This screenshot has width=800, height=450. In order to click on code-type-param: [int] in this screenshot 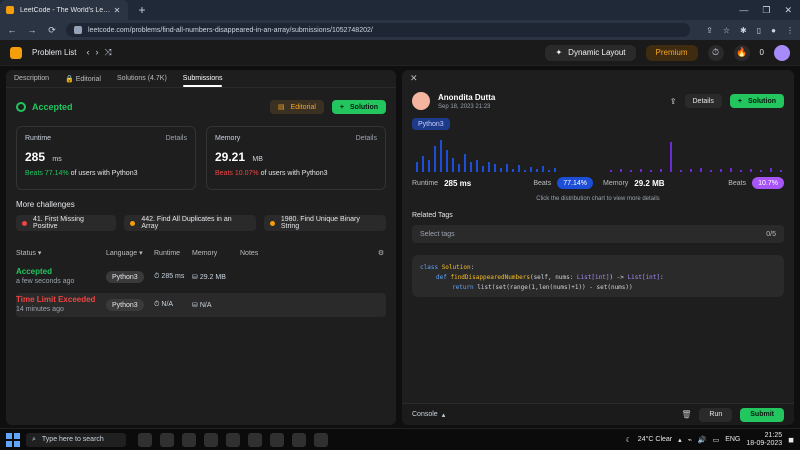, I will do `click(651, 277)`.